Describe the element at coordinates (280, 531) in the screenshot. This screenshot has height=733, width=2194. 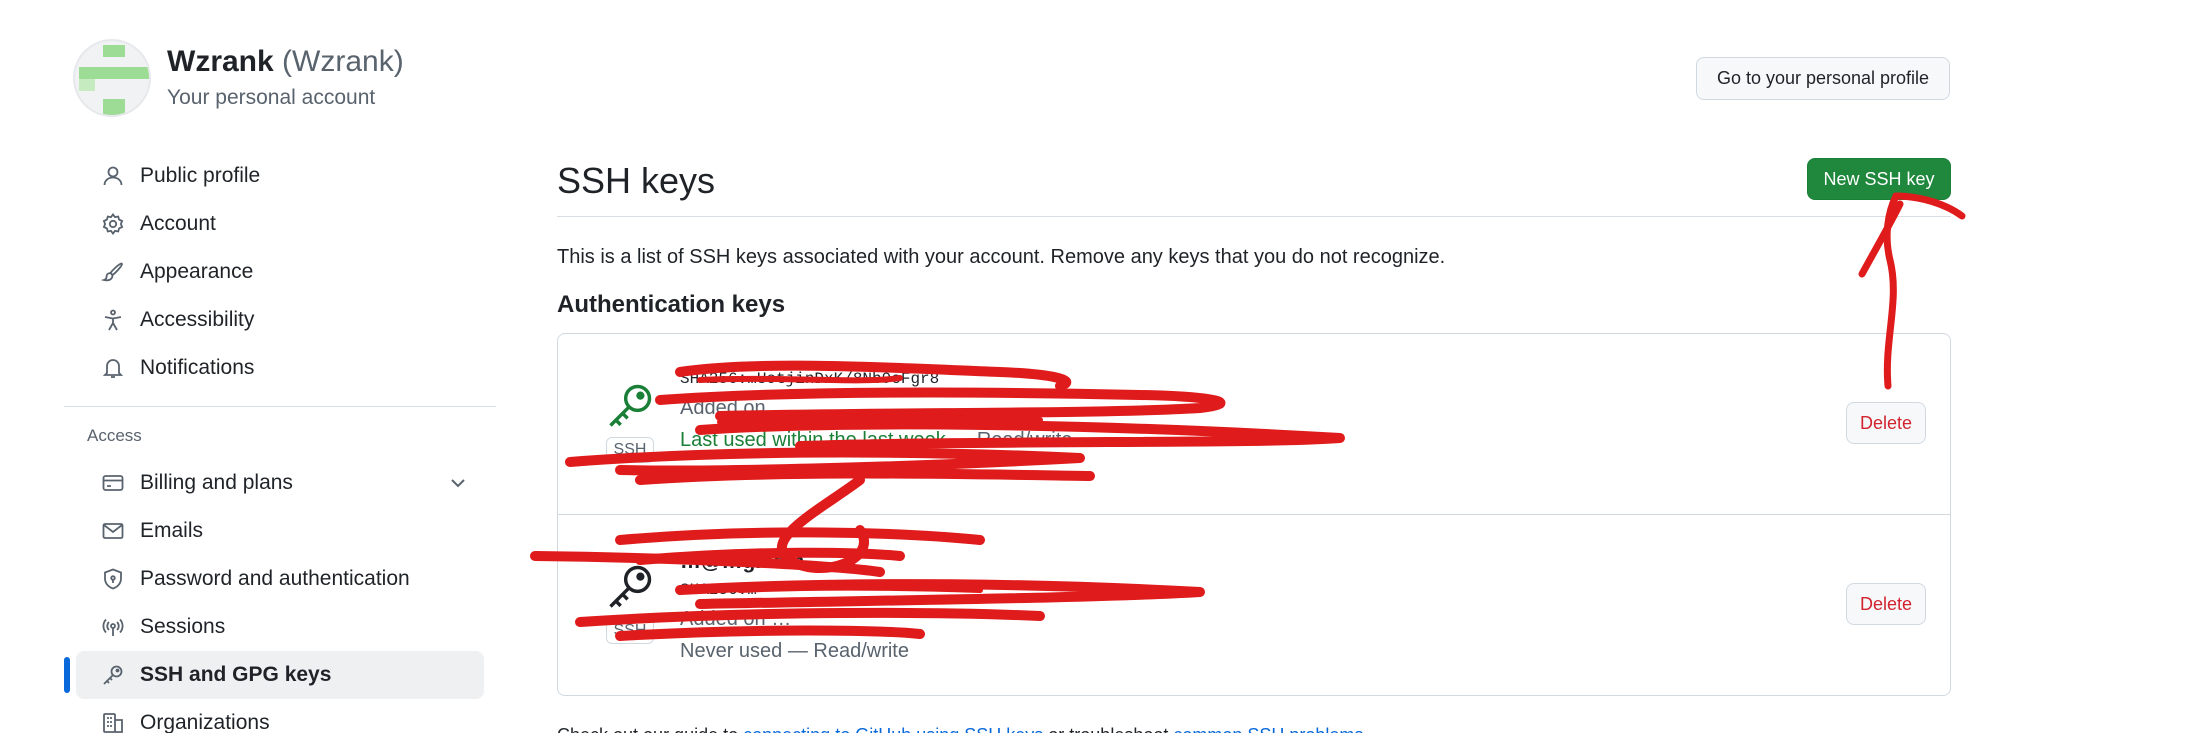
I see `sidebar-item-emails: Emails` at that location.